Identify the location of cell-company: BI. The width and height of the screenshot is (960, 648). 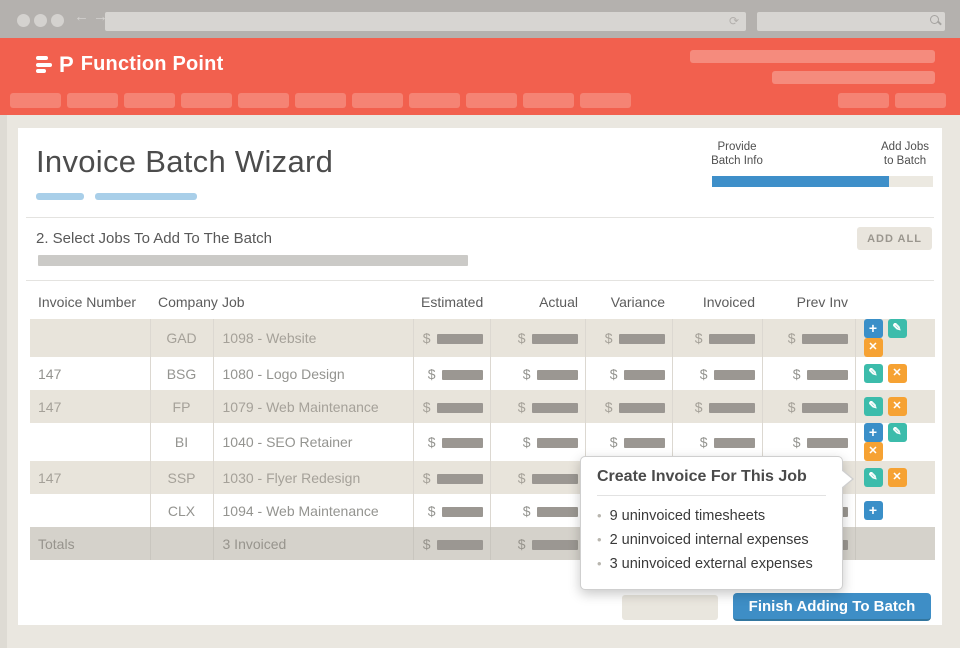
(181, 442).